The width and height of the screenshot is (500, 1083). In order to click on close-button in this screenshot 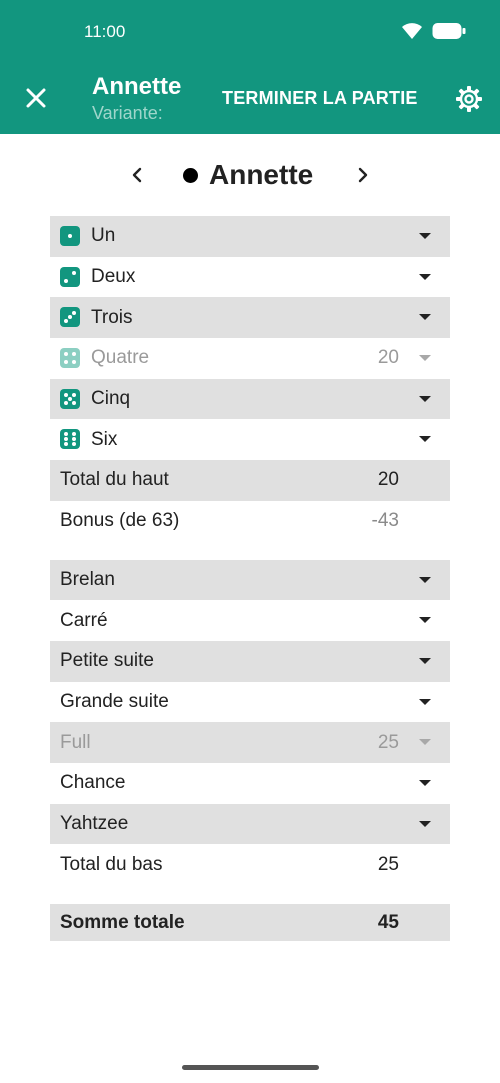, I will do `click(36, 98)`.